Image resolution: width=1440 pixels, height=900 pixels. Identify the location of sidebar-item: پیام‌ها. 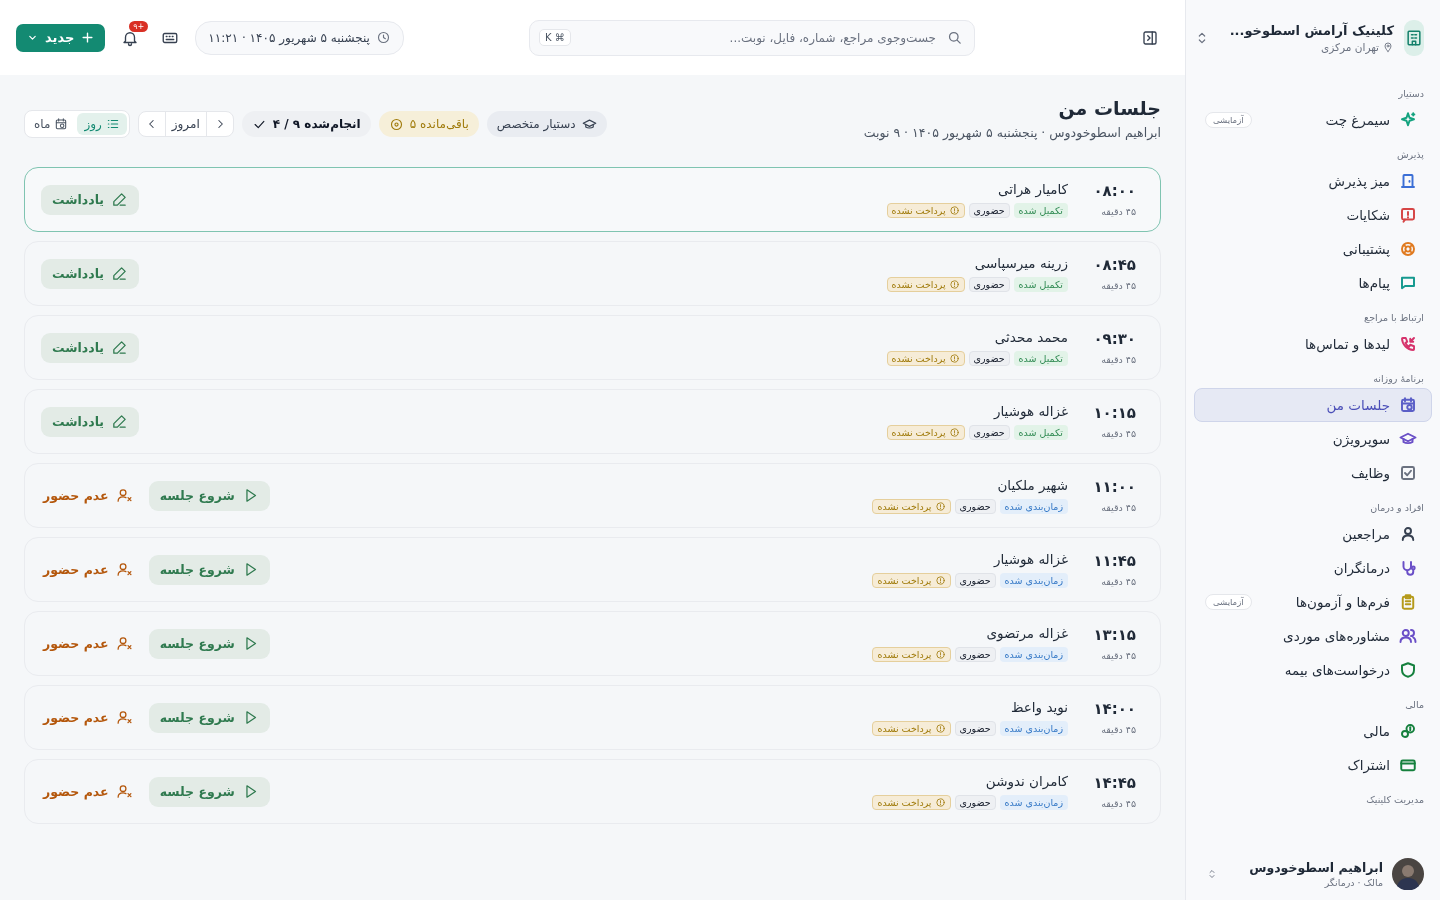
(1313, 283).